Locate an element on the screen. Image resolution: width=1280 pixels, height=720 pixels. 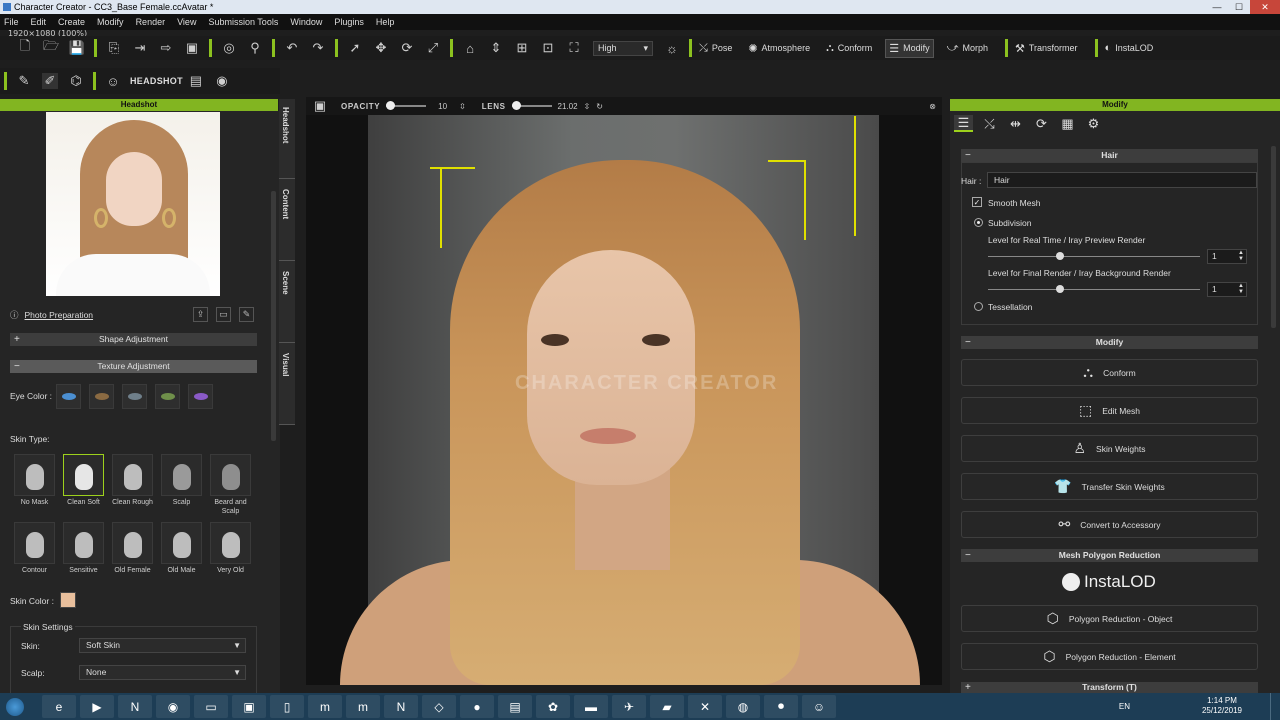
new-file-icon: 🗋 is located at coordinates (25, 47).